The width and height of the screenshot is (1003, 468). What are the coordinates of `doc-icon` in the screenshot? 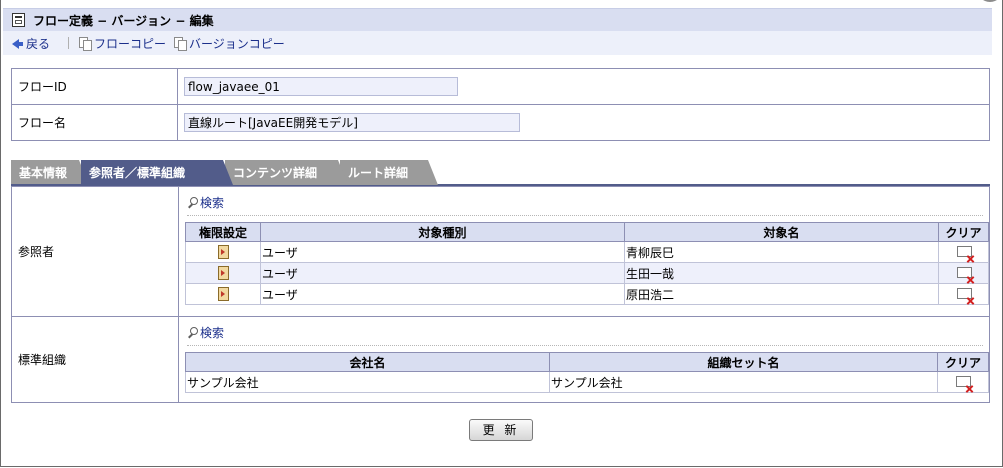 It's located at (18, 20).